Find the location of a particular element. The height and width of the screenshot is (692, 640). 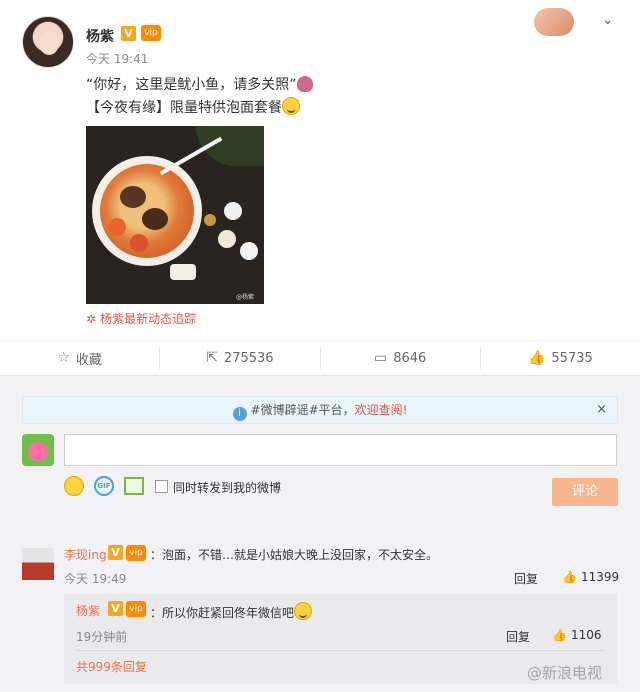

notice-link: 欢迎查阅! is located at coordinates (381, 410).